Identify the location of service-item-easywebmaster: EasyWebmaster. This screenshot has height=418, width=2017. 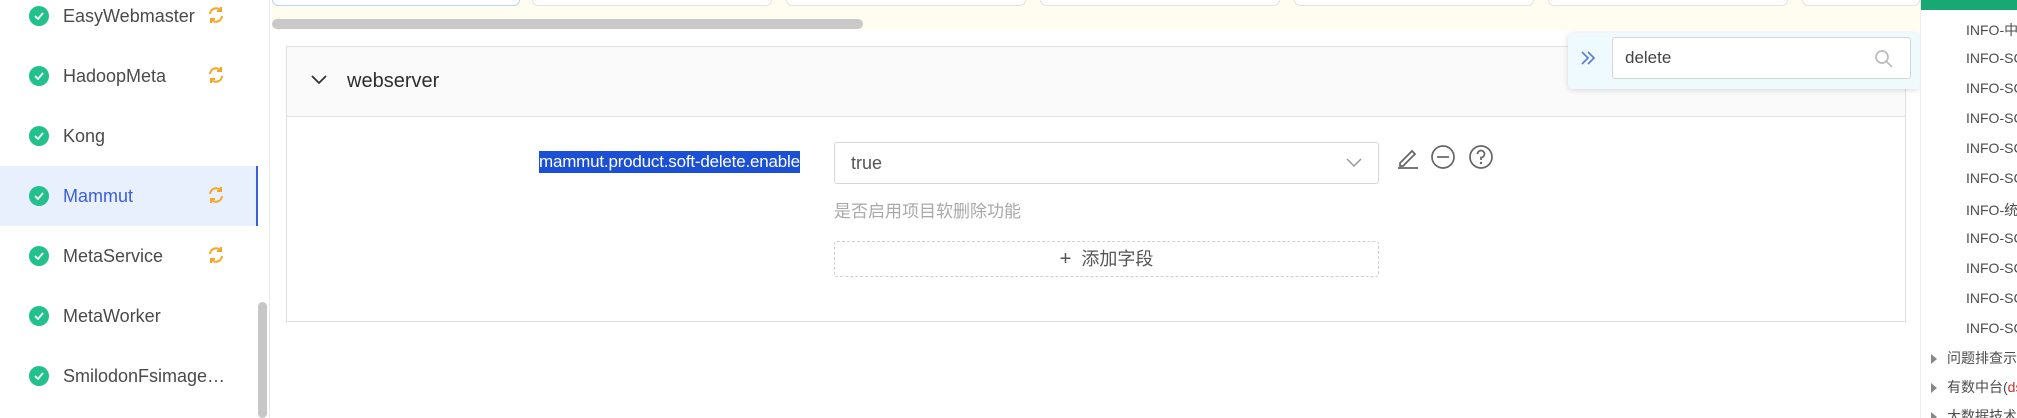
(129, 23).